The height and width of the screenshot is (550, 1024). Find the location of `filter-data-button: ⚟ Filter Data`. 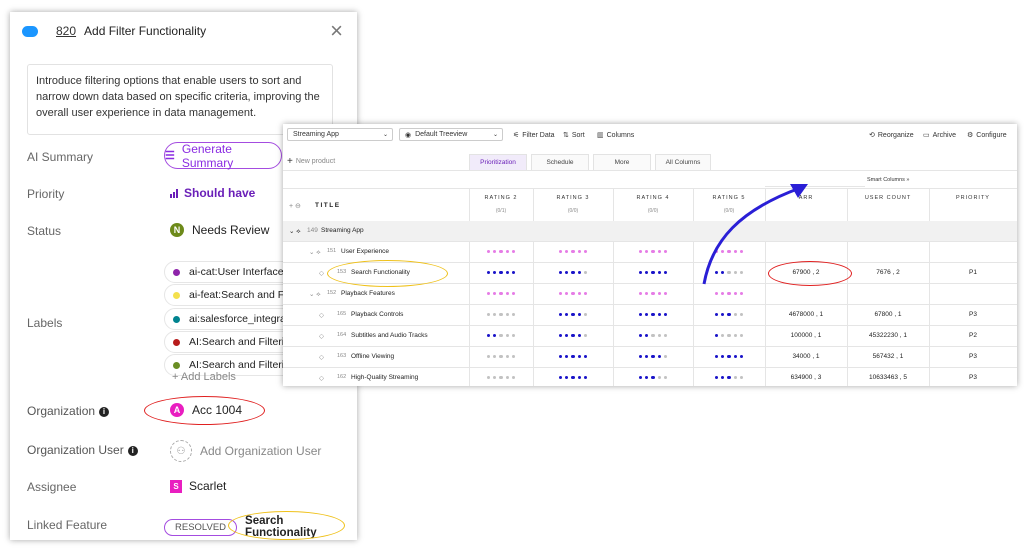

filter-data-button: ⚟ Filter Data is located at coordinates (534, 135).